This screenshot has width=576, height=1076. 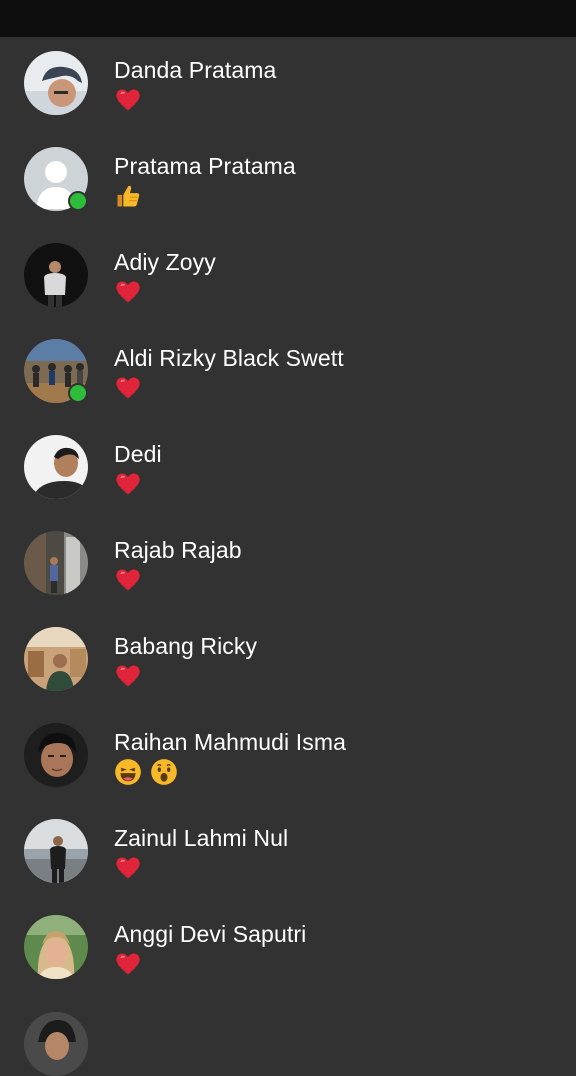 I want to click on list-item: Zainul Lahmi Nul, so click(x=288, y=853).